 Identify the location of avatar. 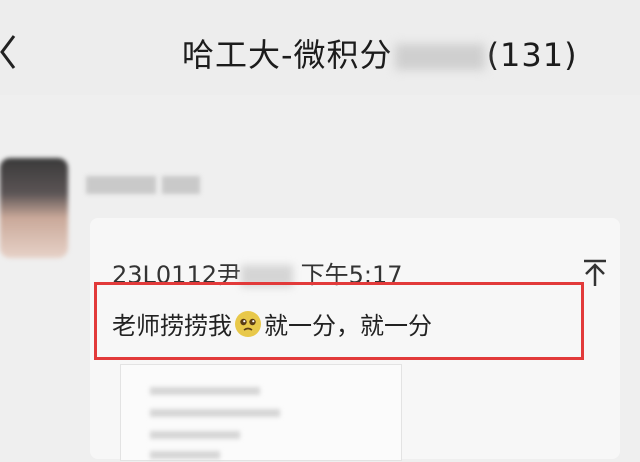
(34, 208).